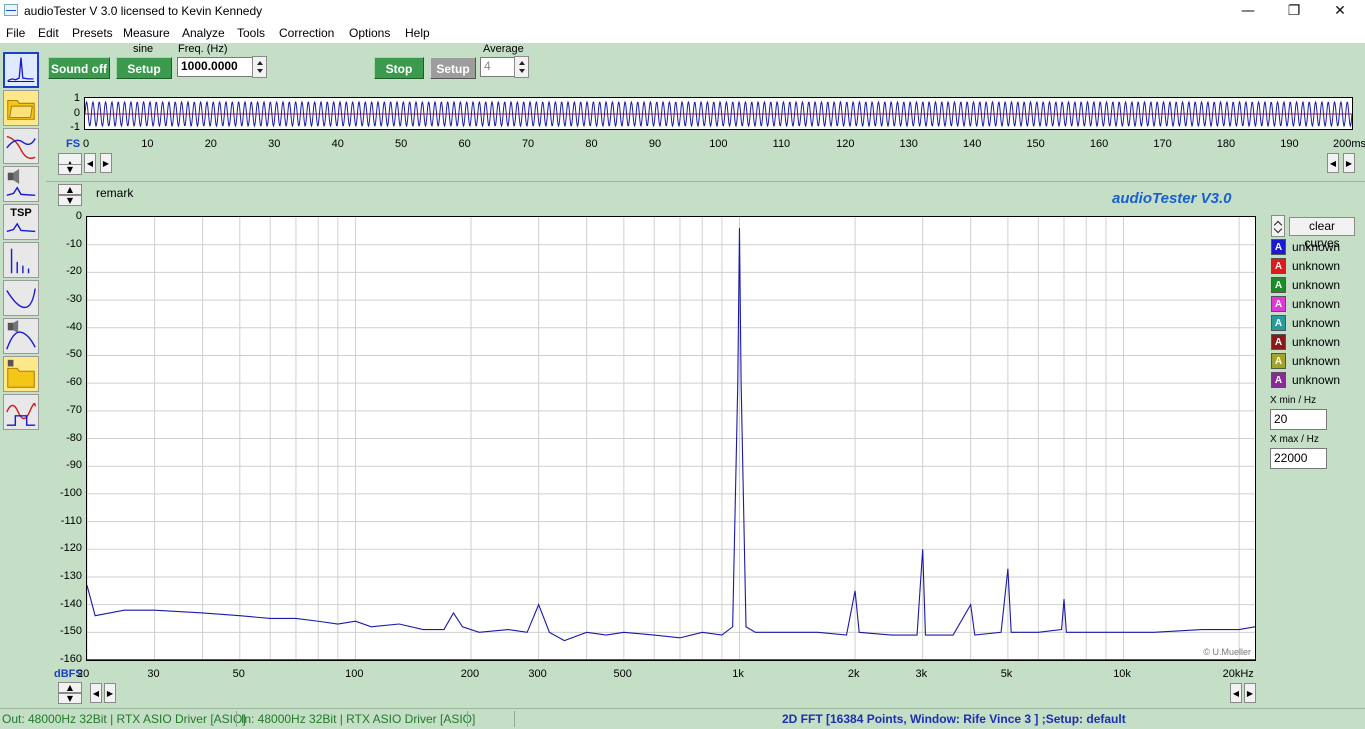 This screenshot has height=729, width=1365. Describe the element at coordinates (453, 68) in the screenshot. I see `analyzer-setup-button: Setup` at that location.